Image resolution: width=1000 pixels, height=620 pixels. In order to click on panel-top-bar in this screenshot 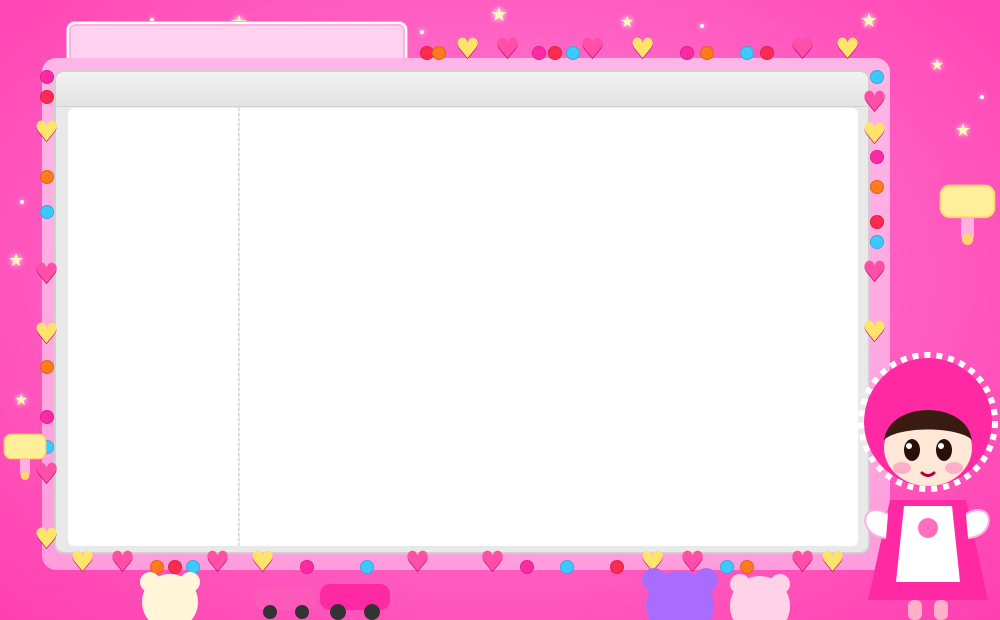, I will do `click(462, 89)`.